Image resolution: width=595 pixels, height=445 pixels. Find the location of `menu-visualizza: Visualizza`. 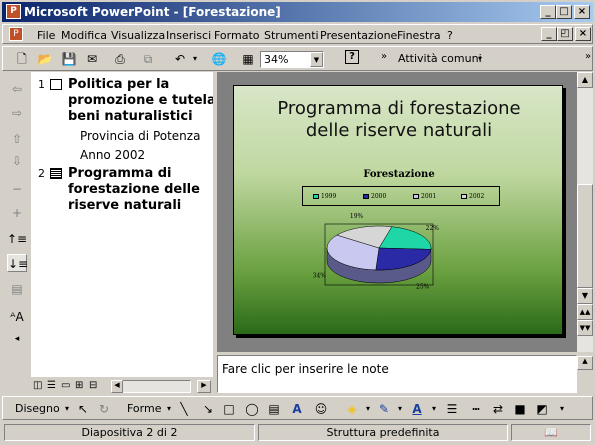

menu-visualizza: Visualizza is located at coordinates (138, 35).